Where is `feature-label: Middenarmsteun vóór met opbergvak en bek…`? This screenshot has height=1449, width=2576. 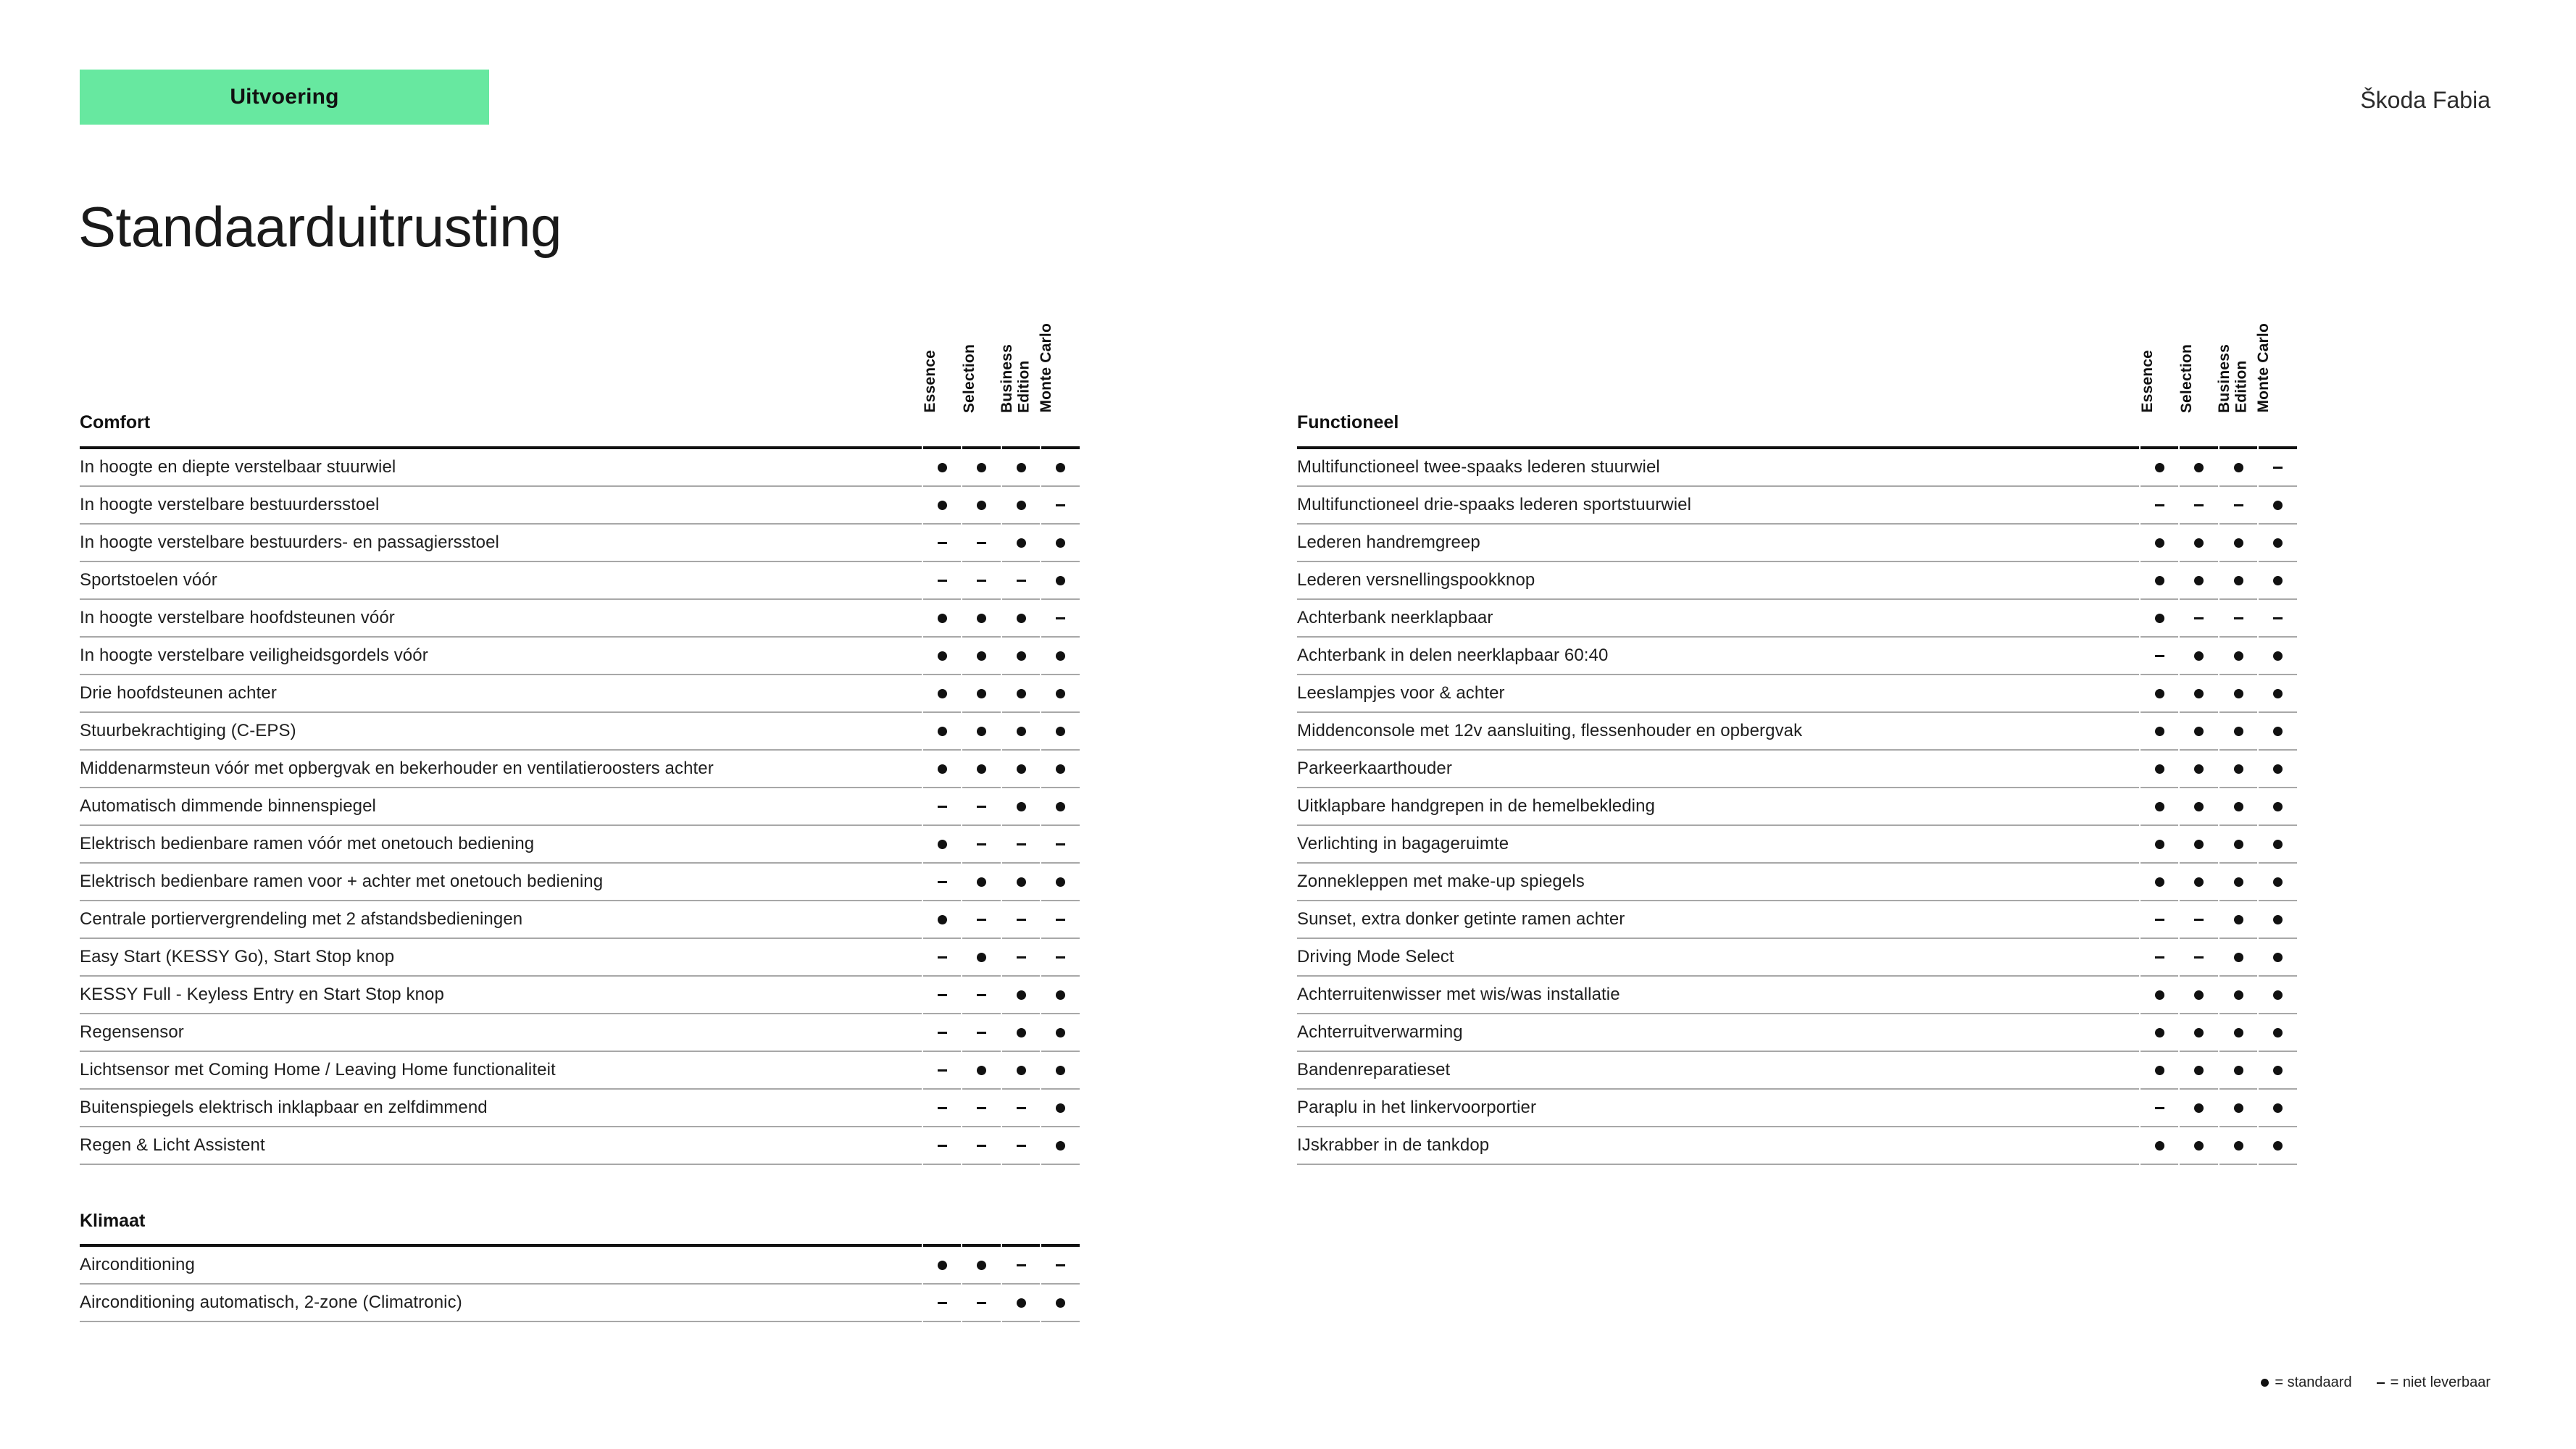
feature-label: Middenarmsteun vóór met opbergvak en bek… is located at coordinates (501, 768).